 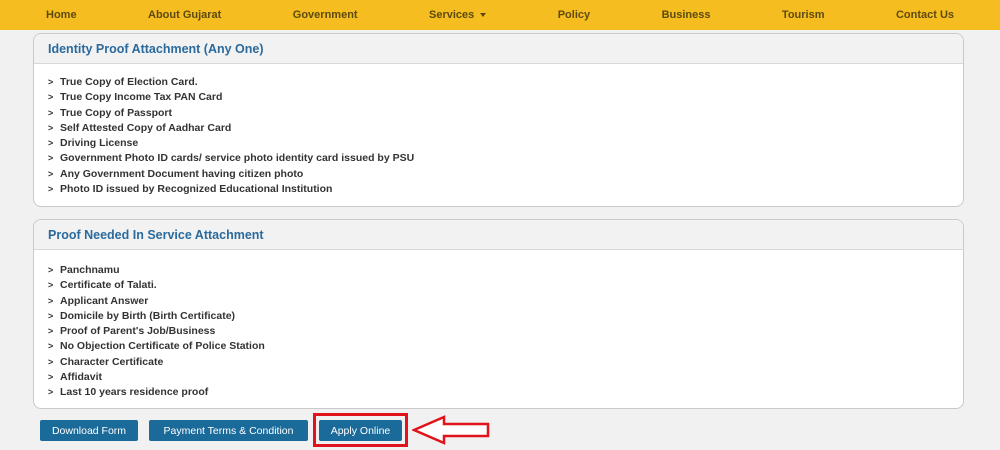 I want to click on nav-item-government: Government, so click(x=325, y=15).